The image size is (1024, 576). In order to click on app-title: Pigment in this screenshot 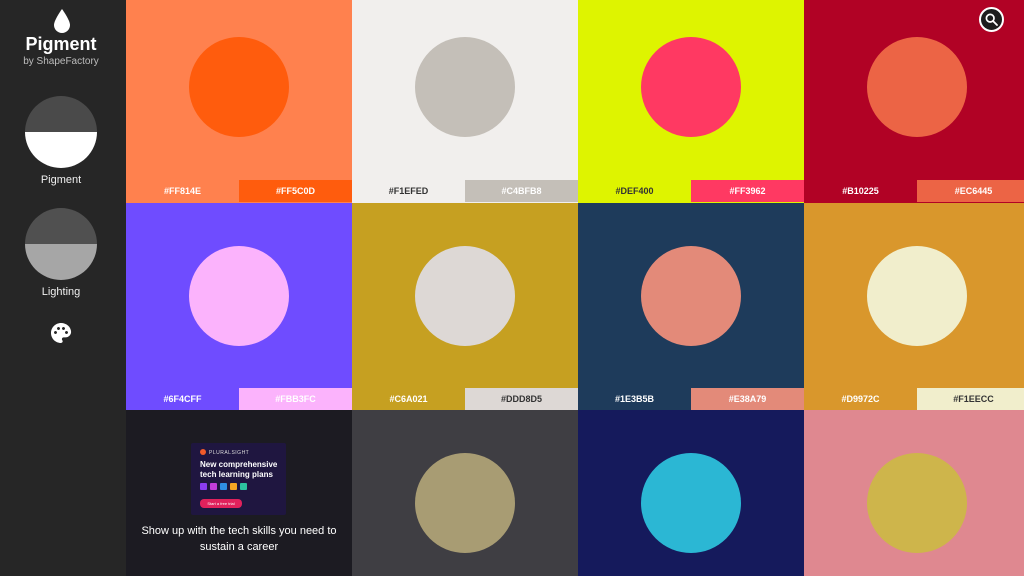, I will do `click(61, 44)`.